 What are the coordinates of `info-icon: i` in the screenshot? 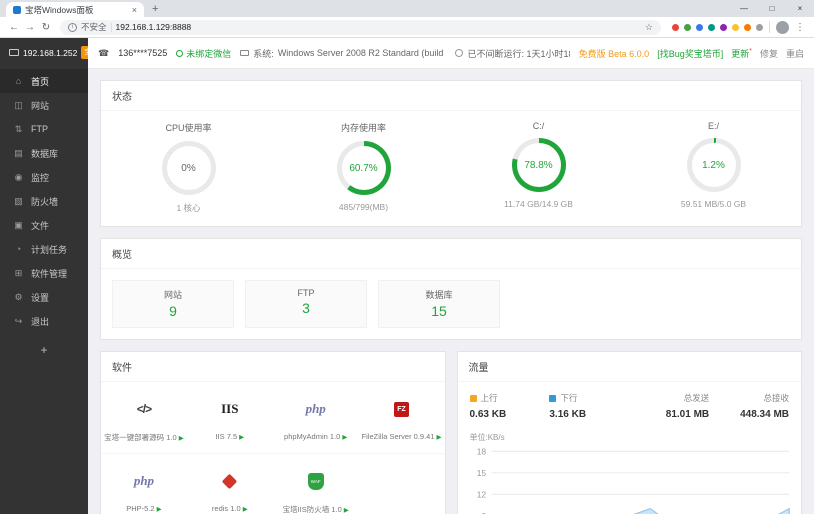 It's located at (72, 27).